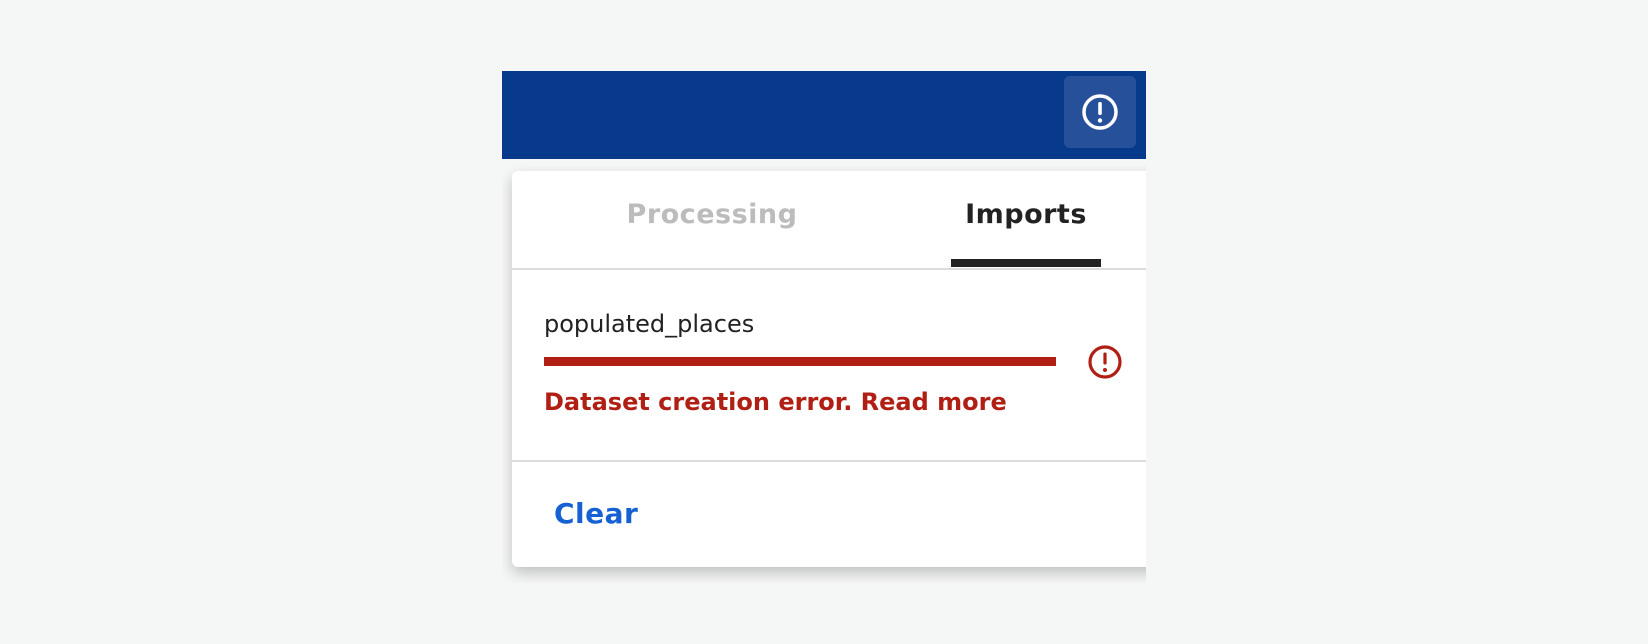  I want to click on import-progress-fill, so click(800, 361).